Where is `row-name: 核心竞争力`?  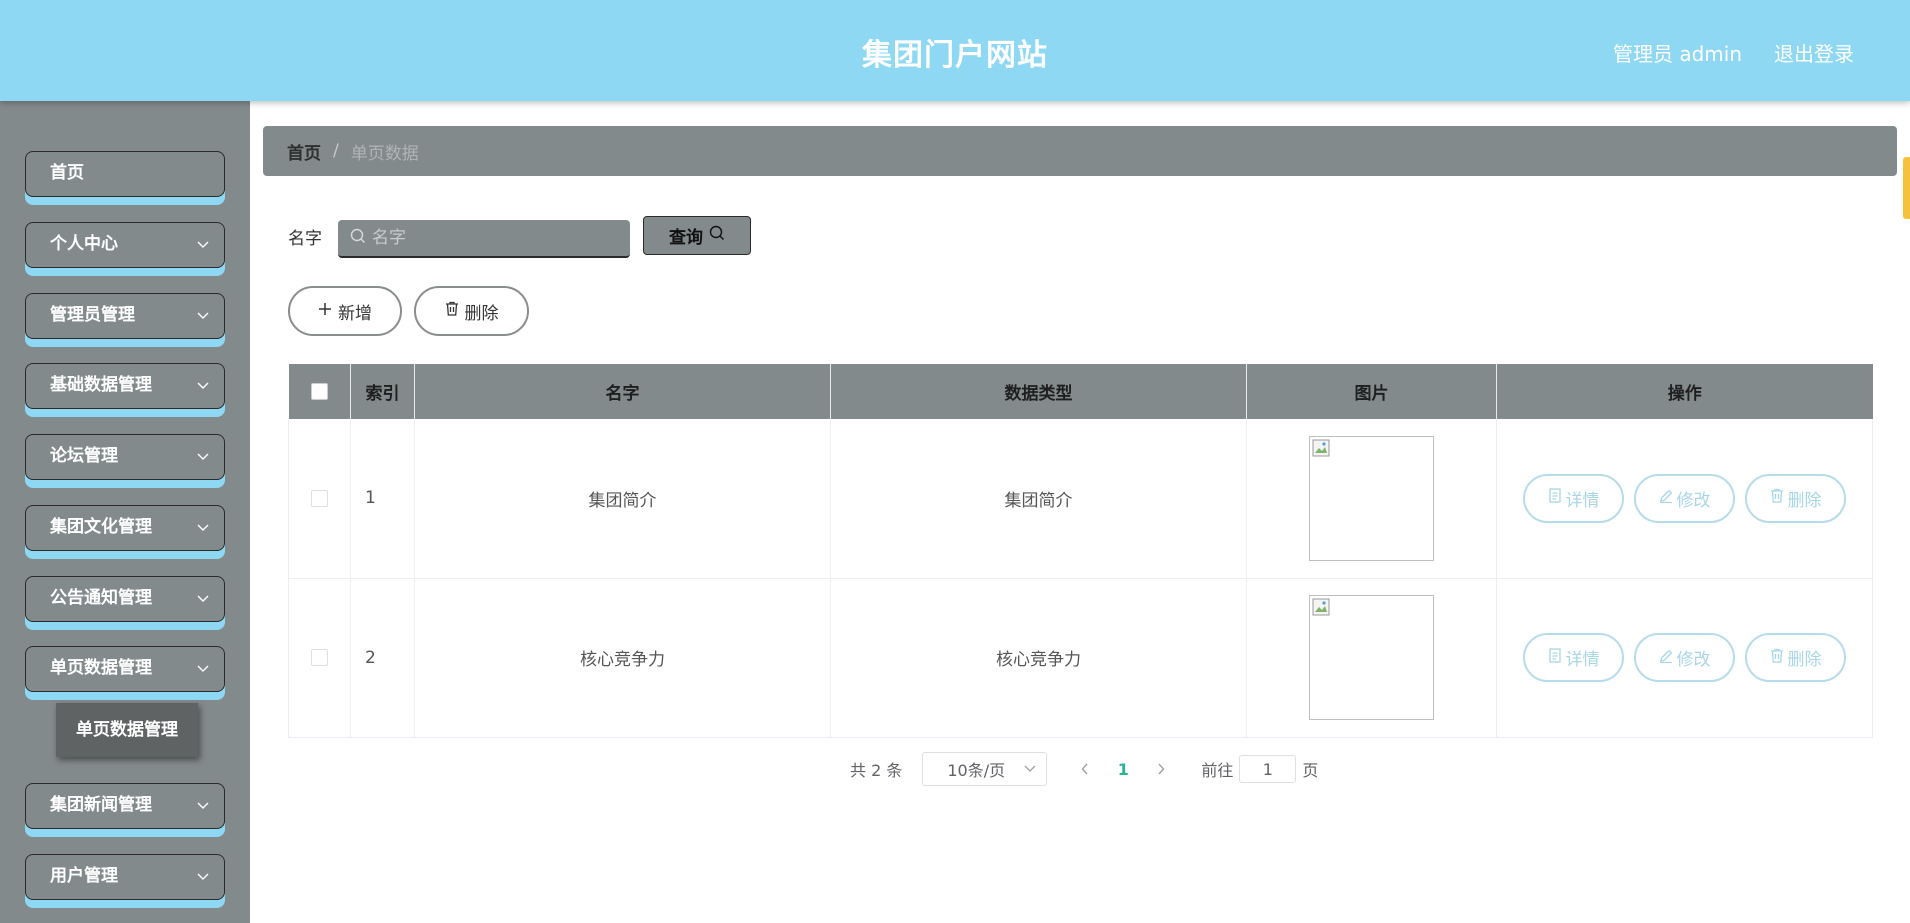 row-name: 核心竞争力 is located at coordinates (622, 658).